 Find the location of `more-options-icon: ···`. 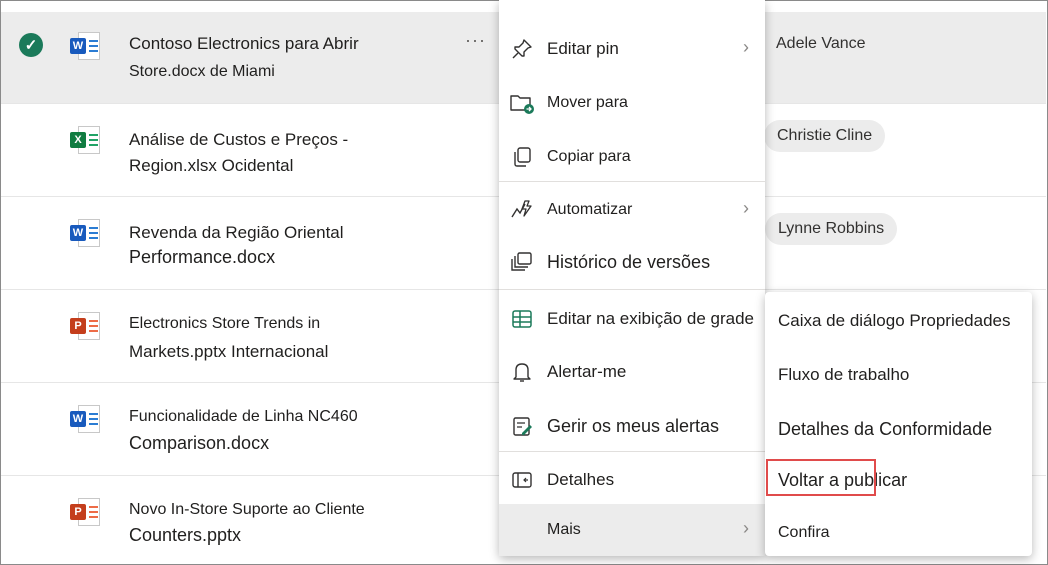

more-options-icon: ··· is located at coordinates (475, 40).